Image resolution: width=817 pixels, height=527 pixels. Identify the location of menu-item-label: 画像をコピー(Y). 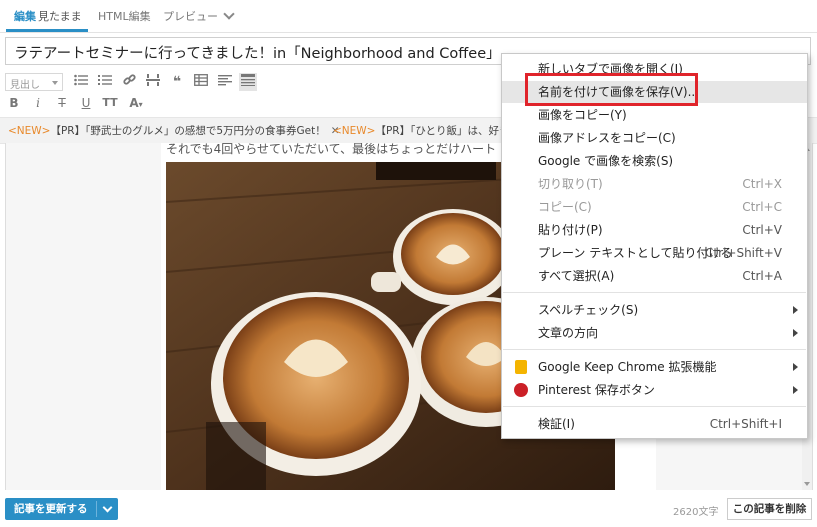
(582, 115).